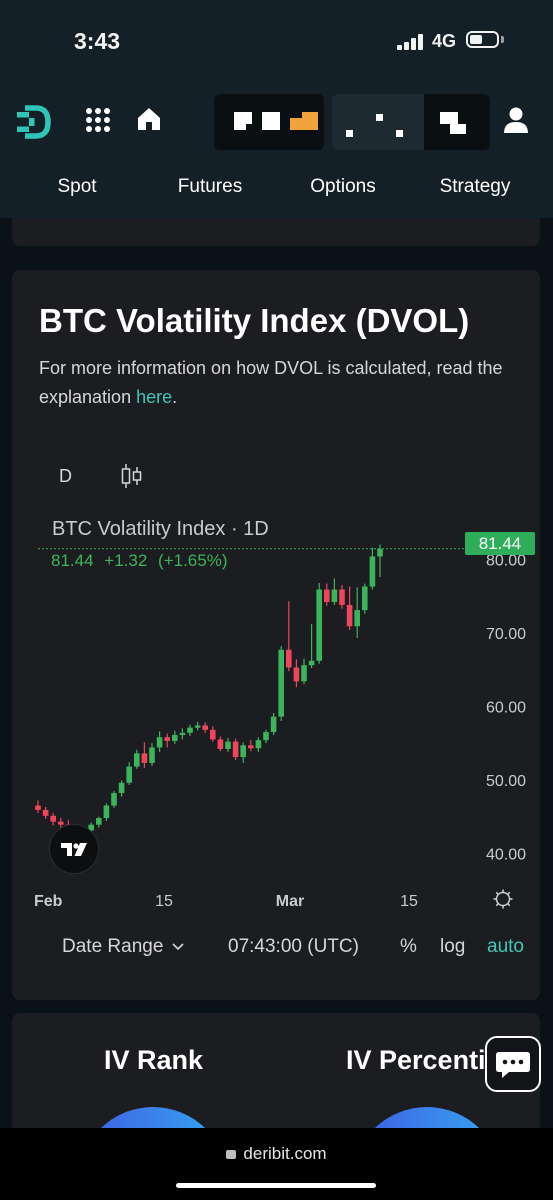  Describe the element at coordinates (343, 187) in the screenshot. I see `tab-options: Options` at that location.